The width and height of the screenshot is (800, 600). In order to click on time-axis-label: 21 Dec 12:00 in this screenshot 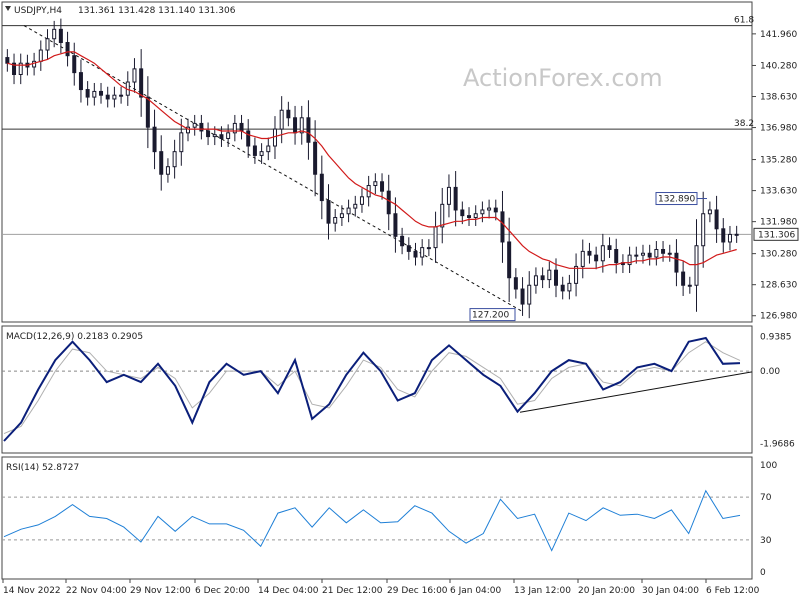, I will do `click(352, 591)`.